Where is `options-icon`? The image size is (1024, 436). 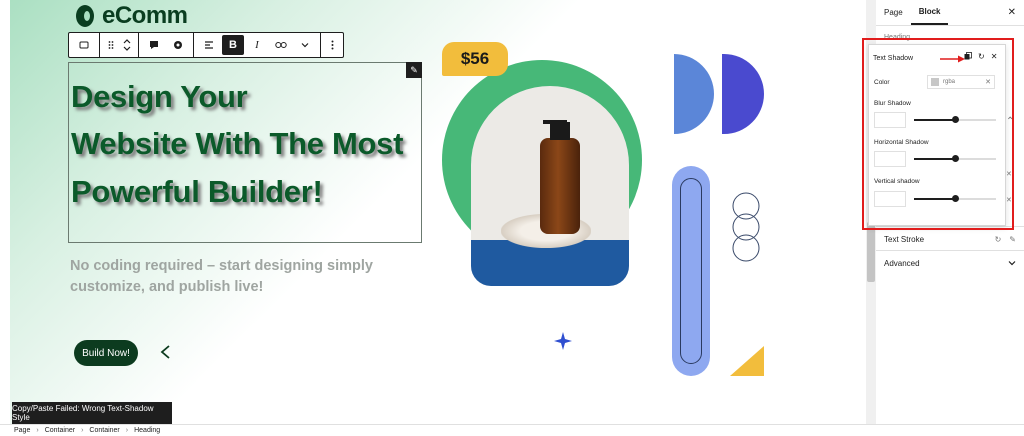
options-icon is located at coordinates (332, 45).